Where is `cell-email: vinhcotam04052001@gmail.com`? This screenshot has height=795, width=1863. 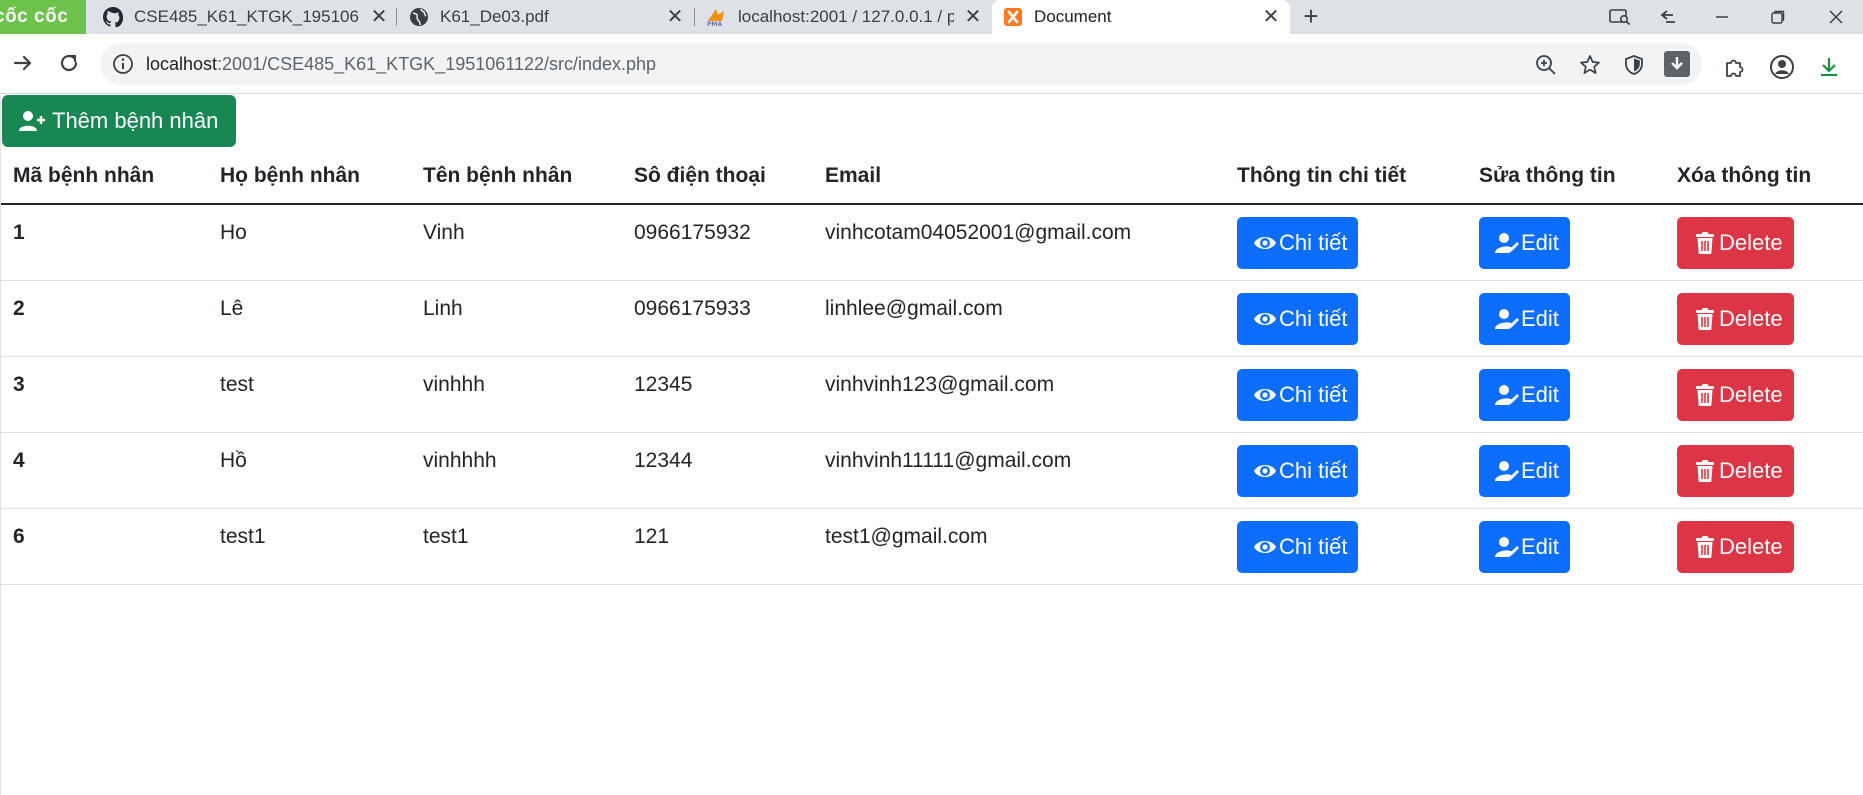
cell-email: vinhcotam04052001@gmail.com is located at coordinates (1019, 242).